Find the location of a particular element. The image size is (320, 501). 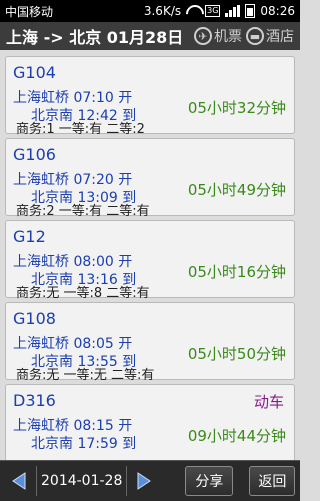

seat-availability: 商务:1 一等:有 二等:2 is located at coordinates (80, 129).